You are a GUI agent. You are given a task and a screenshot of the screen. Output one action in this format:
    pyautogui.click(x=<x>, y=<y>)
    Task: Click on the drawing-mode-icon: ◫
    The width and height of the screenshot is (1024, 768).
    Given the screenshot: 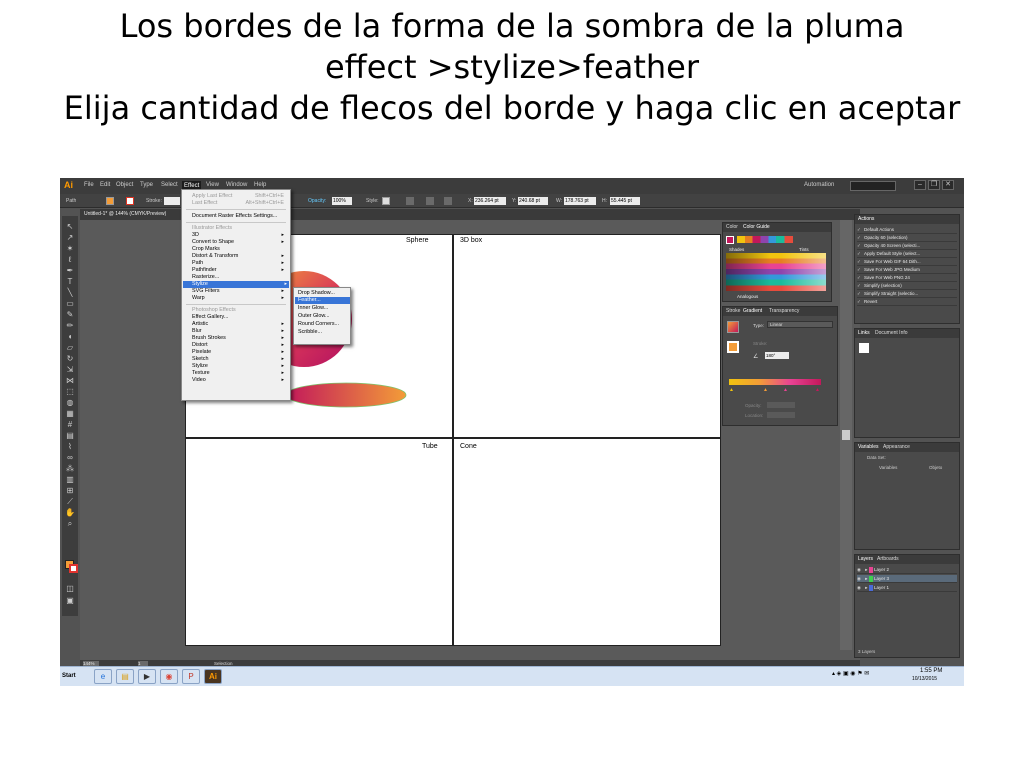 What is the action you would take?
    pyautogui.click(x=70, y=588)
    